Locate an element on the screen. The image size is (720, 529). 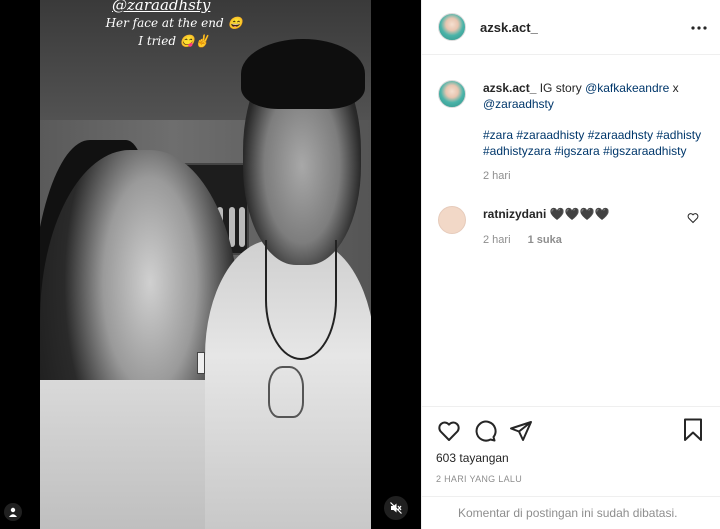
mute-icon is located at coordinates (396, 508).